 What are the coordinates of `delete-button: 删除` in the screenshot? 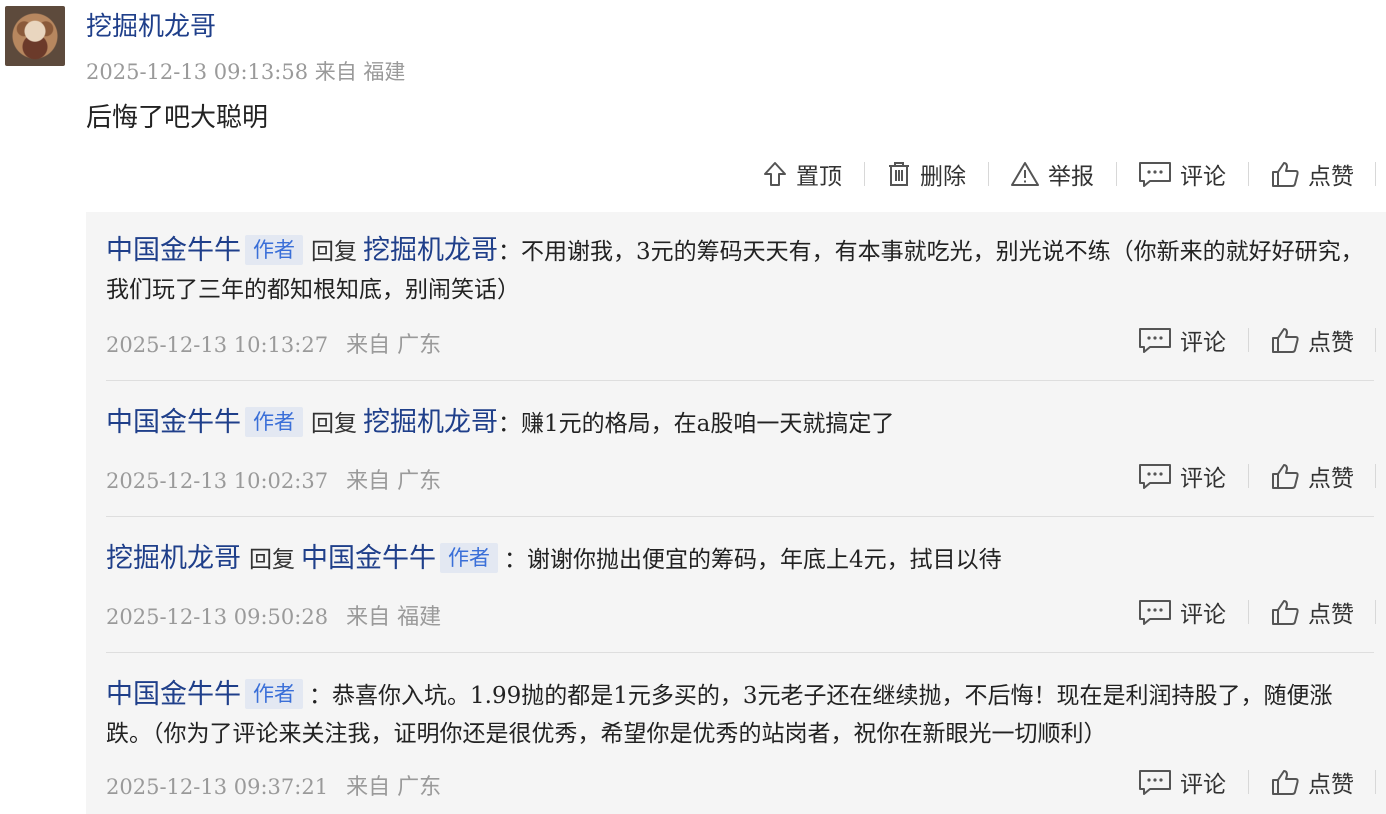 It's located at (926, 174).